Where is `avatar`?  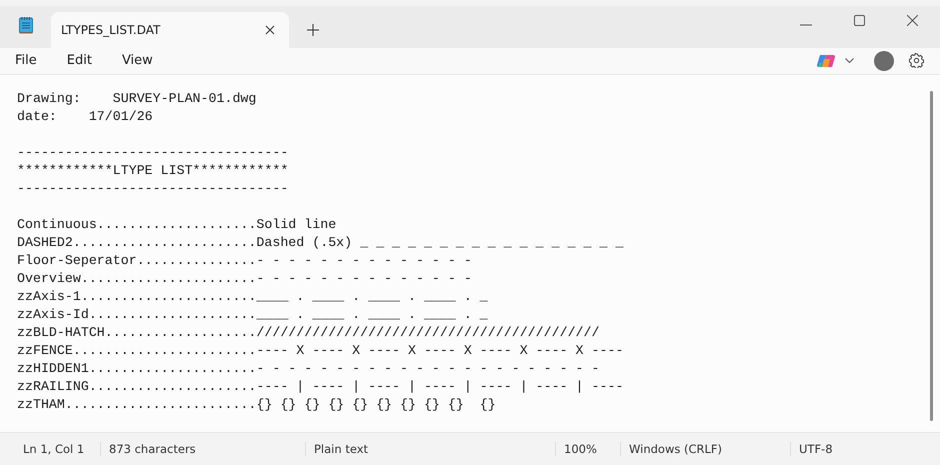
avatar is located at coordinates (884, 60).